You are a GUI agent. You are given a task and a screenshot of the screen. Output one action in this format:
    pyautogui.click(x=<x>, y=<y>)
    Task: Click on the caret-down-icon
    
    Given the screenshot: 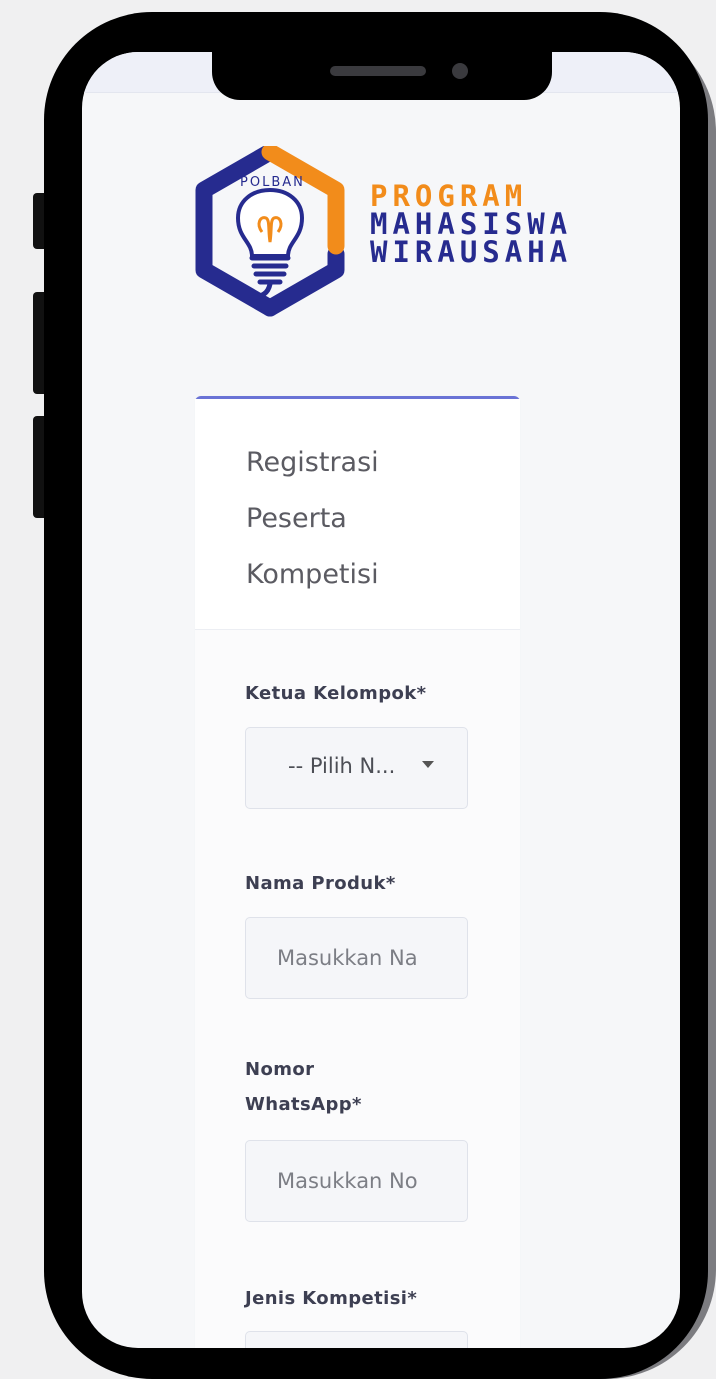 What is the action you would take?
    pyautogui.click(x=428, y=764)
    